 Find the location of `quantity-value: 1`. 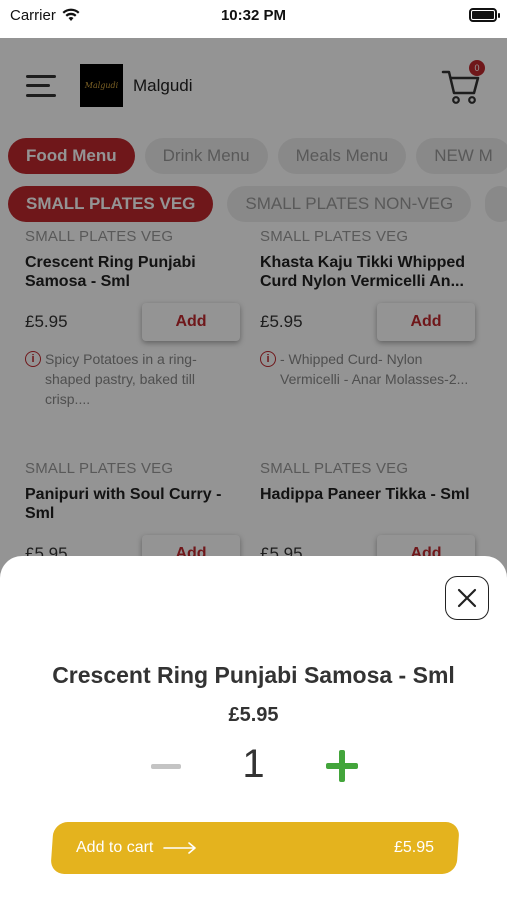

quantity-value: 1 is located at coordinates (253, 764).